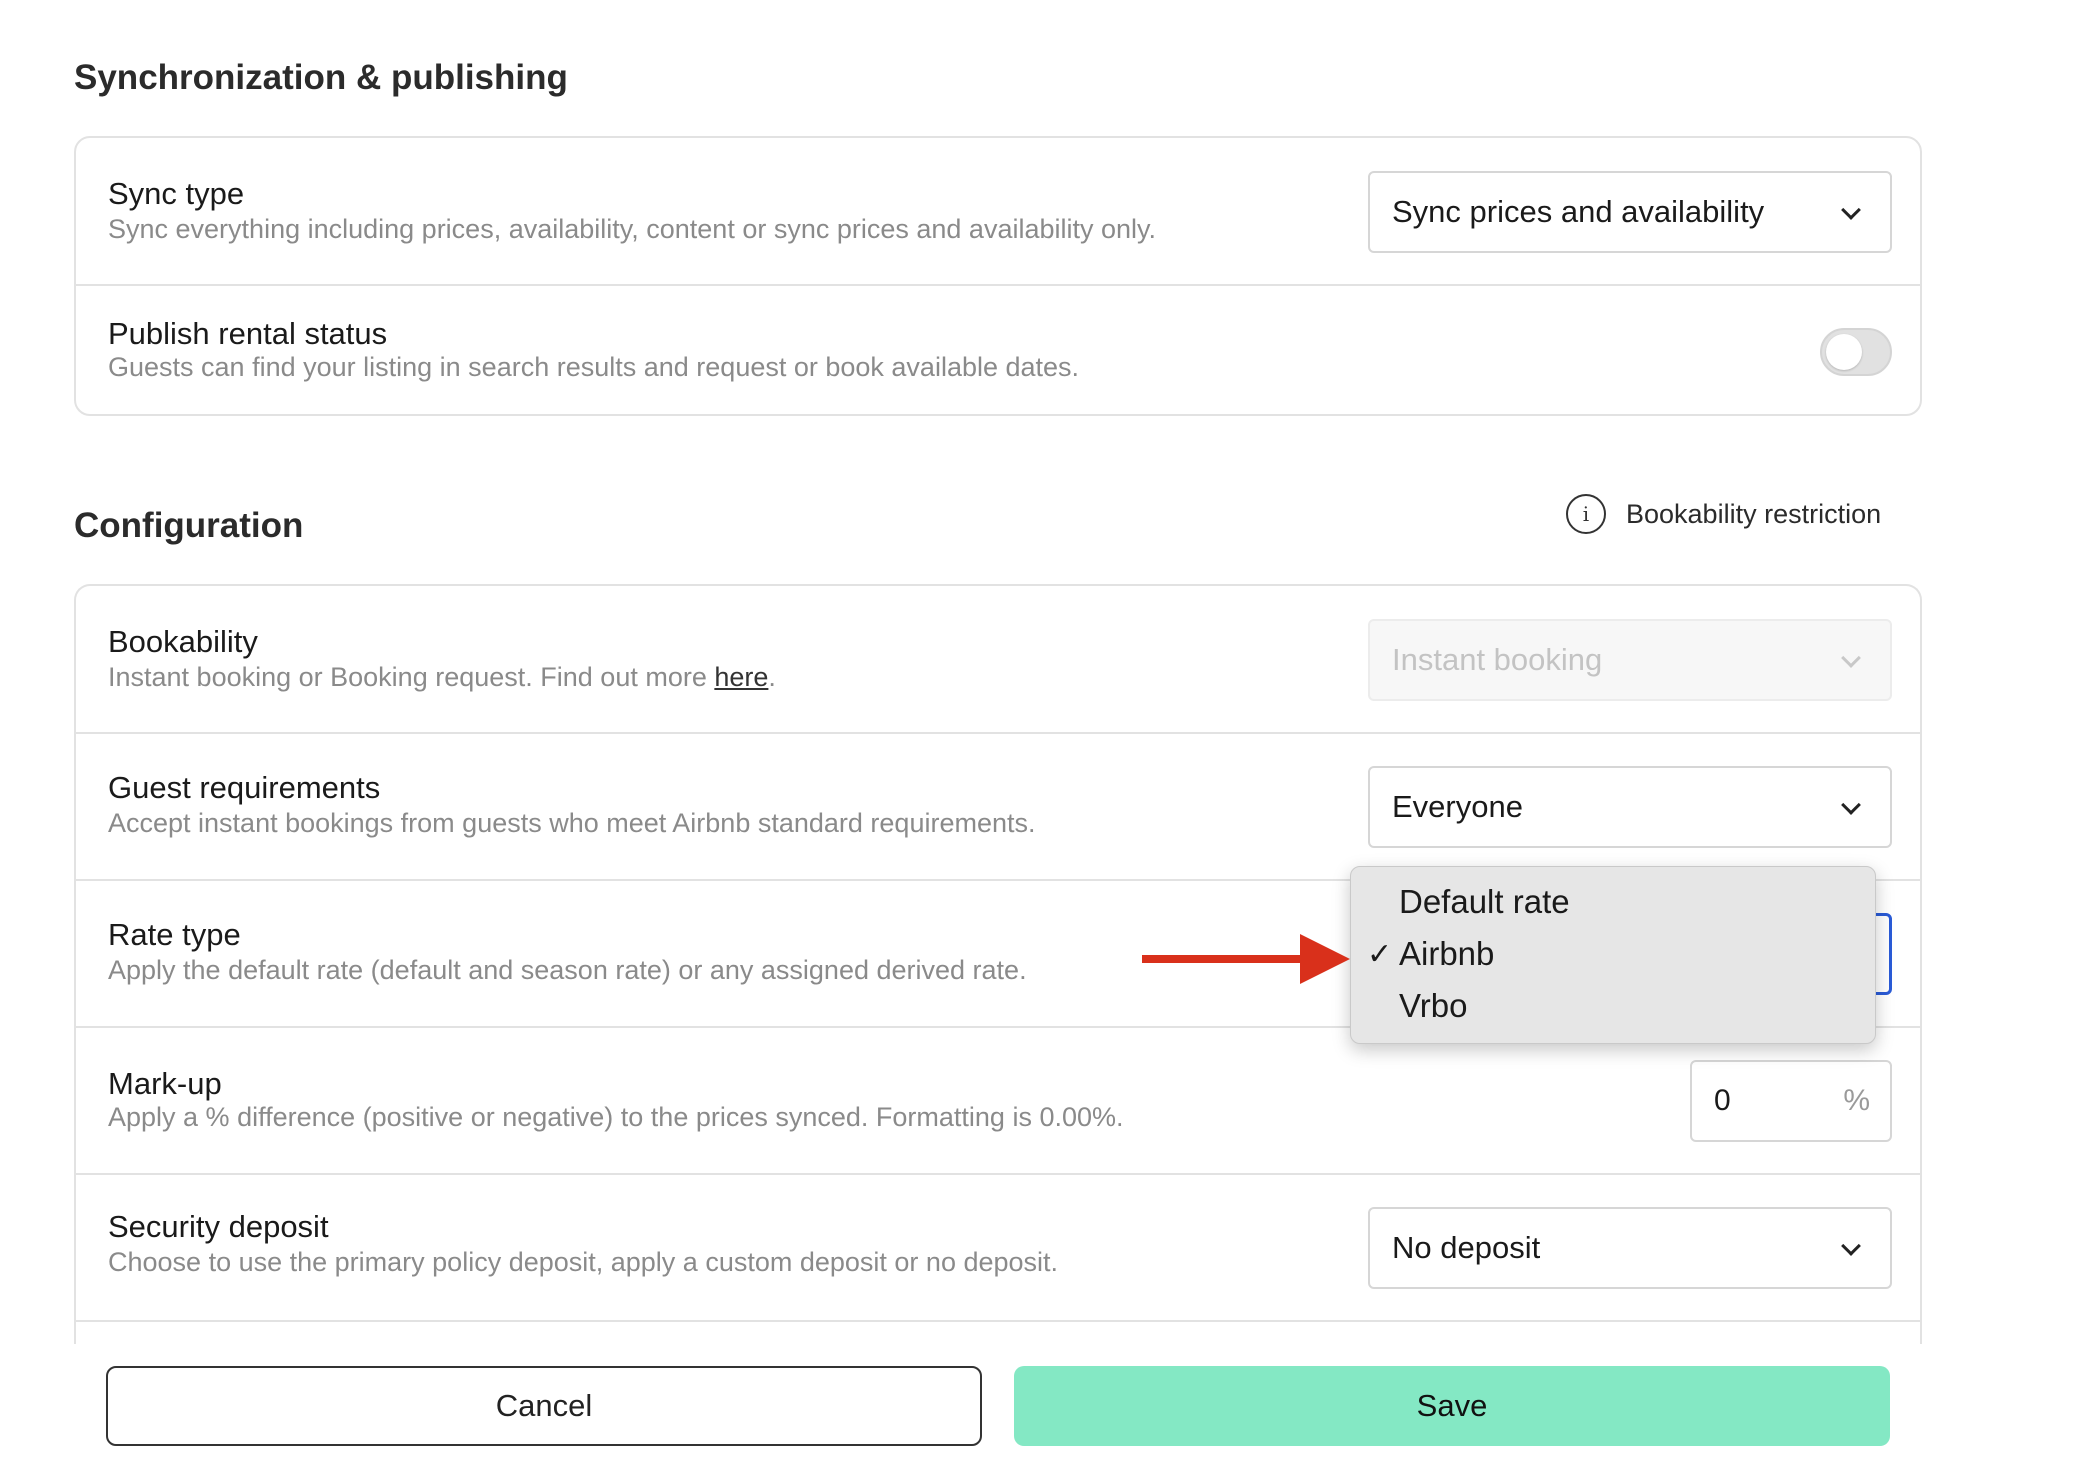  Describe the element at coordinates (1586, 514) in the screenshot. I see `info-icon: i` at that location.